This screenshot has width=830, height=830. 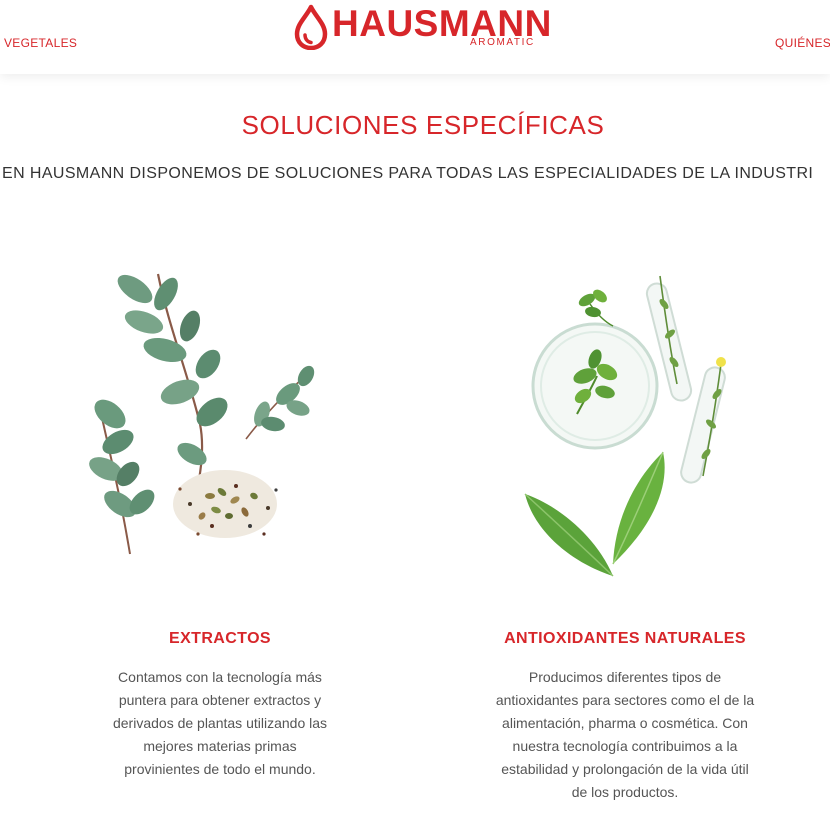 I want to click on section-title: SOLUCIONES ESPECÍFICAS, so click(x=423, y=125).